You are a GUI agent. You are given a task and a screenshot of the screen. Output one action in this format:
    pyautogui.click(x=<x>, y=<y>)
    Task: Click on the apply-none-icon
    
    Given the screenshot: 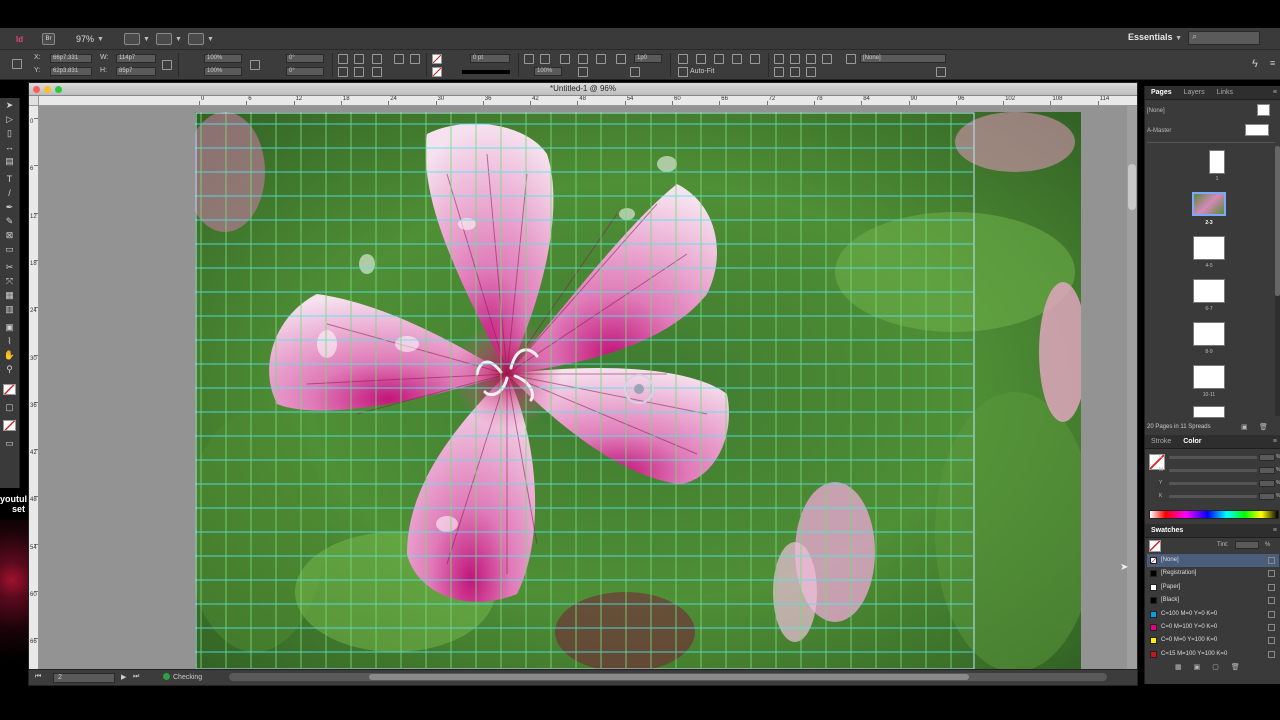 What is the action you would take?
    pyautogui.click(x=9, y=425)
    